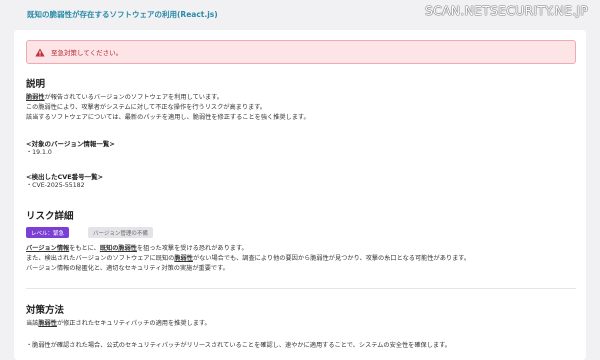 The image size is (600, 360). I want to click on countermeasure-heading: 対策方法, so click(45, 310).